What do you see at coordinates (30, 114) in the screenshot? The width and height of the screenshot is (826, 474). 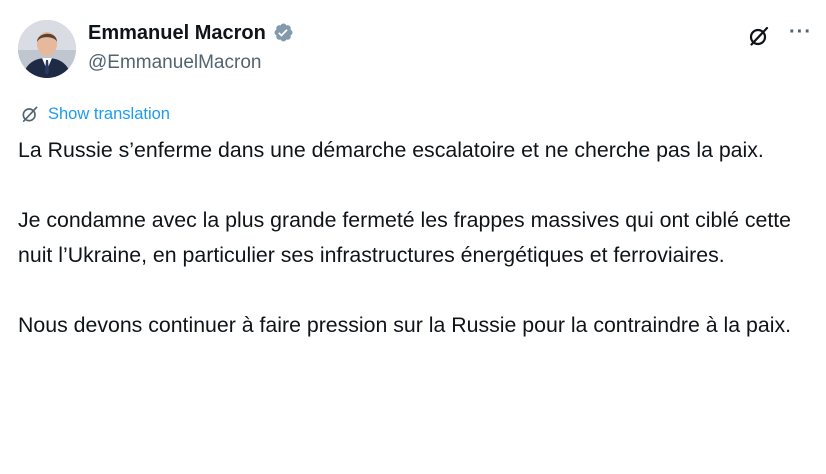 I see `translate-globe-icon` at bounding box center [30, 114].